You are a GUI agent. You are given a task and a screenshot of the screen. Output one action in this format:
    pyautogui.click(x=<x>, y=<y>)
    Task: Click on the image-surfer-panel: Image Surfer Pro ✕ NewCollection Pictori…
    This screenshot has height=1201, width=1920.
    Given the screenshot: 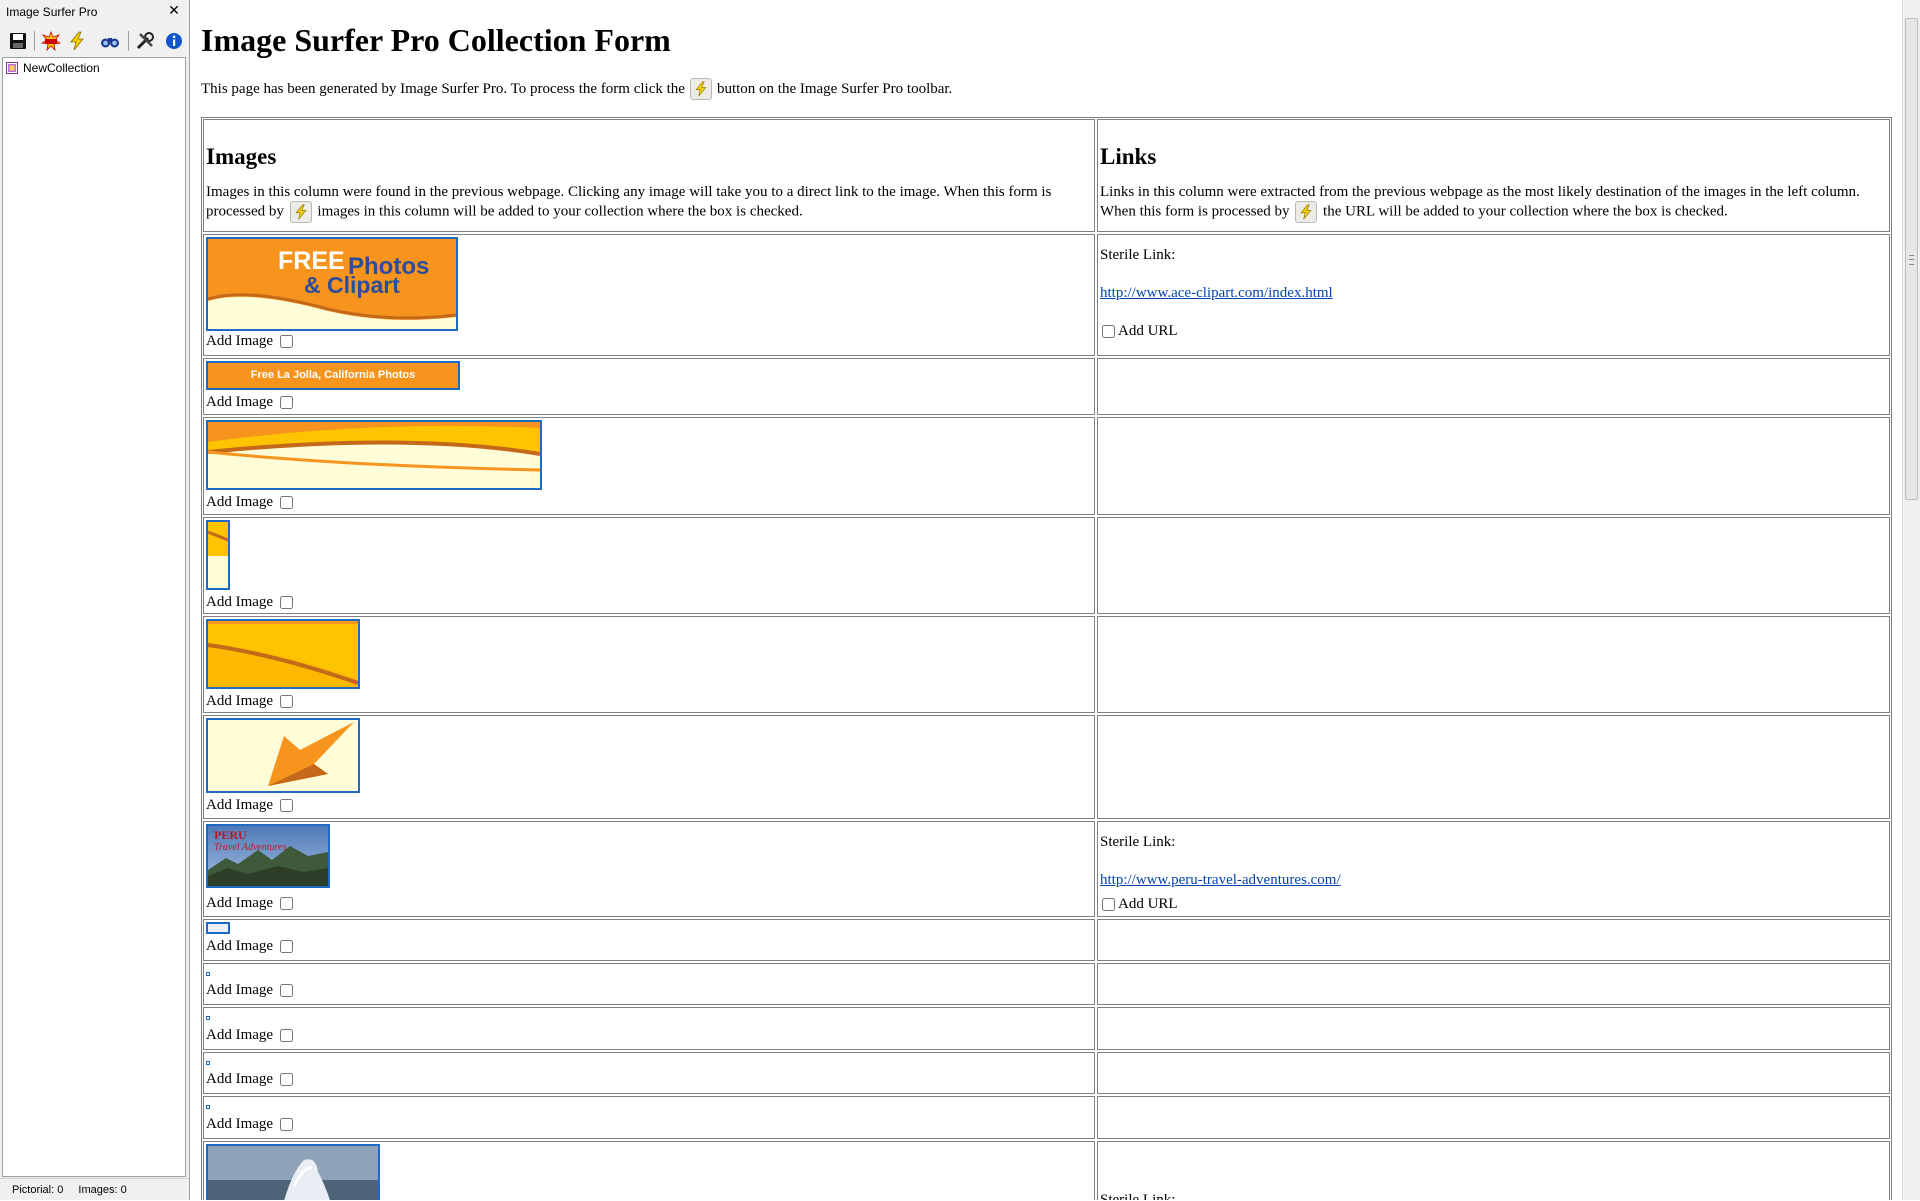 What is the action you would take?
    pyautogui.click(x=95, y=600)
    